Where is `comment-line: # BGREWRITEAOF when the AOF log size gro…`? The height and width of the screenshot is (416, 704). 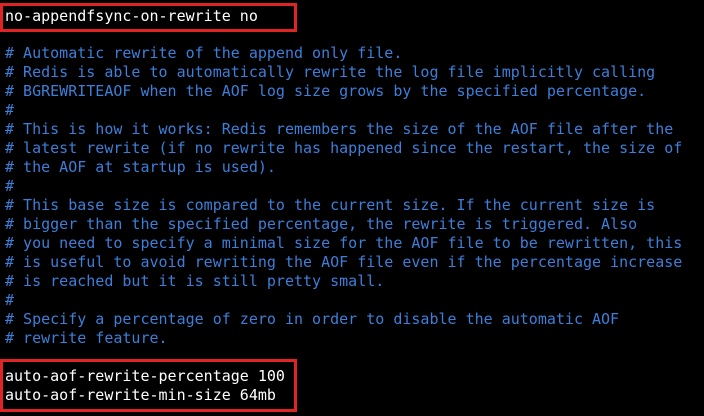
comment-line: # BGREWRITEAOF when the AOF log size gro… is located at coordinates (326, 91).